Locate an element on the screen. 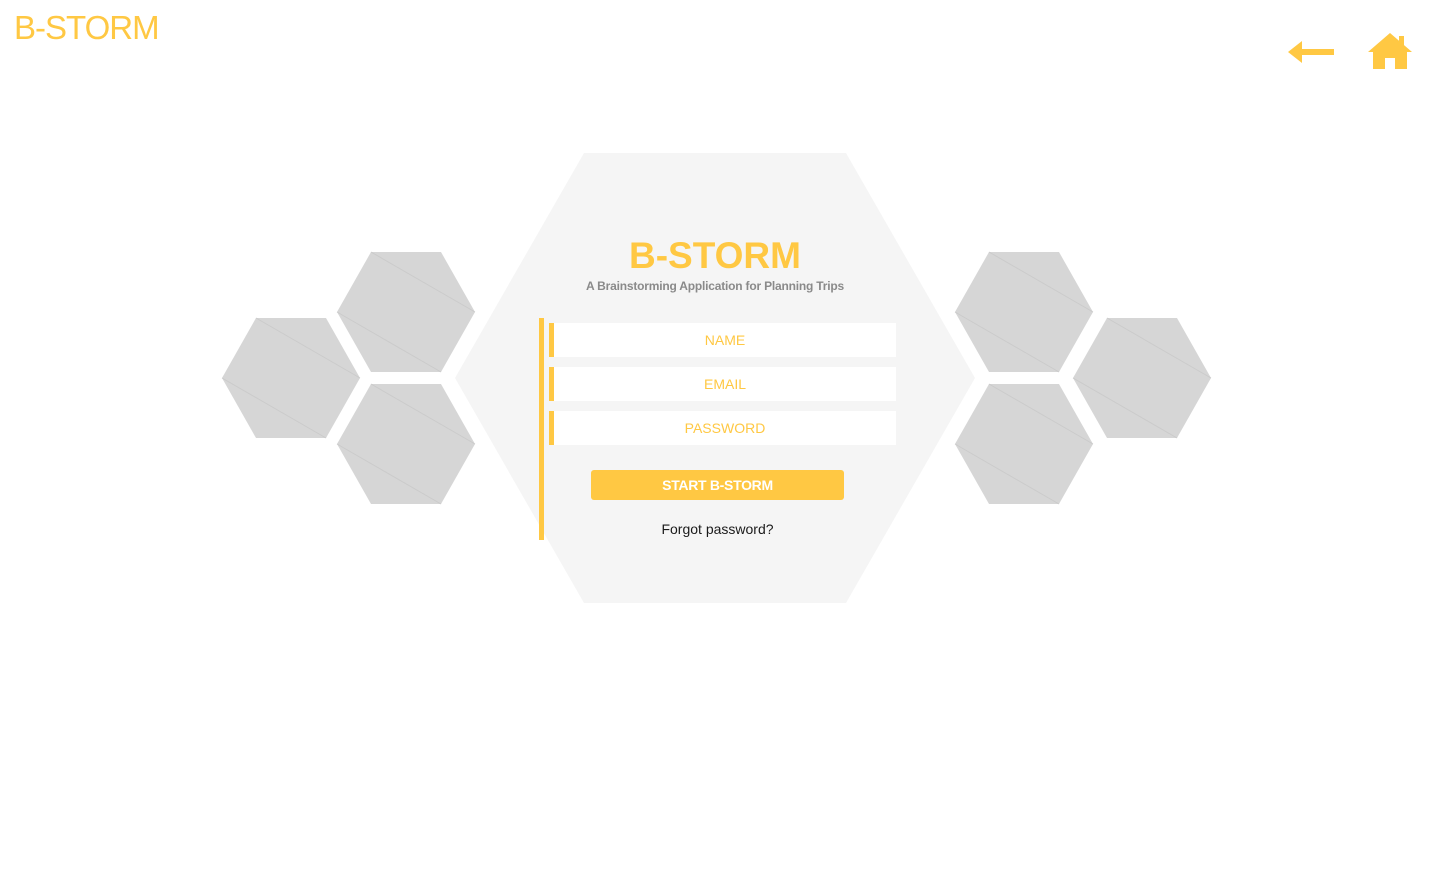 This screenshot has width=1435, height=895. home-button is located at coordinates (1390, 52).